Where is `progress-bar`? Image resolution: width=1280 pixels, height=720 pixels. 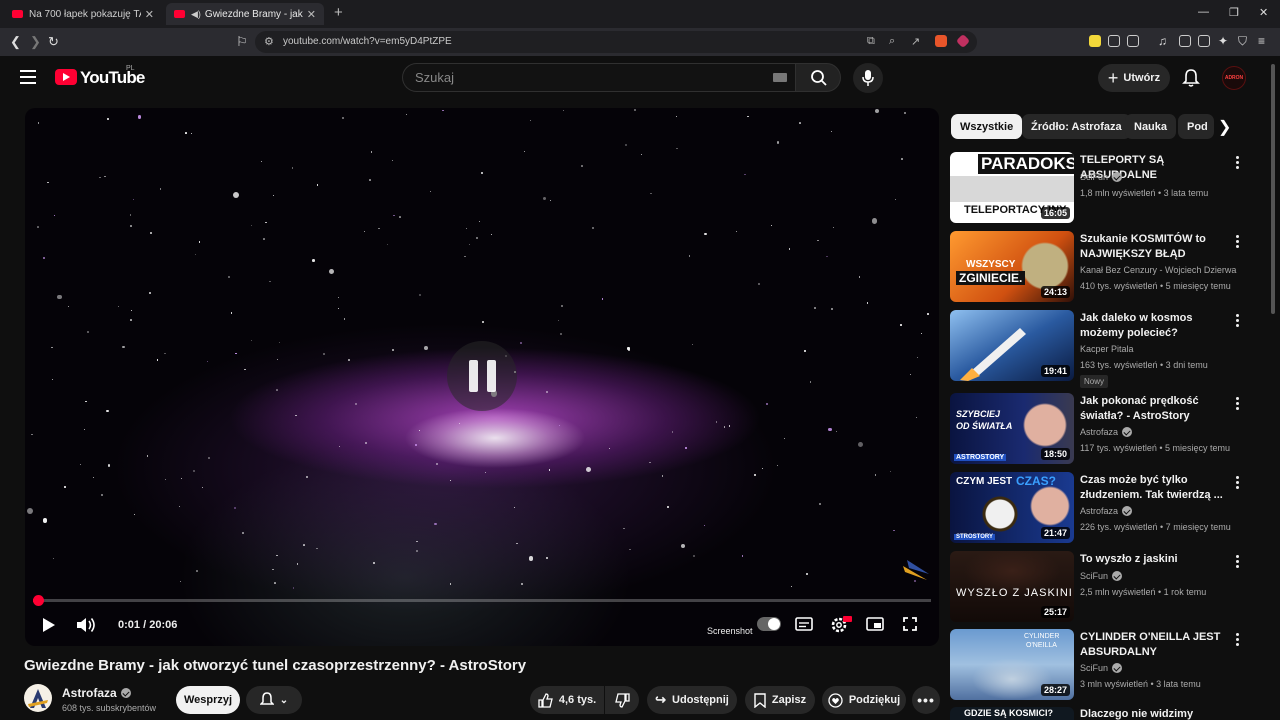 progress-bar is located at coordinates (482, 600).